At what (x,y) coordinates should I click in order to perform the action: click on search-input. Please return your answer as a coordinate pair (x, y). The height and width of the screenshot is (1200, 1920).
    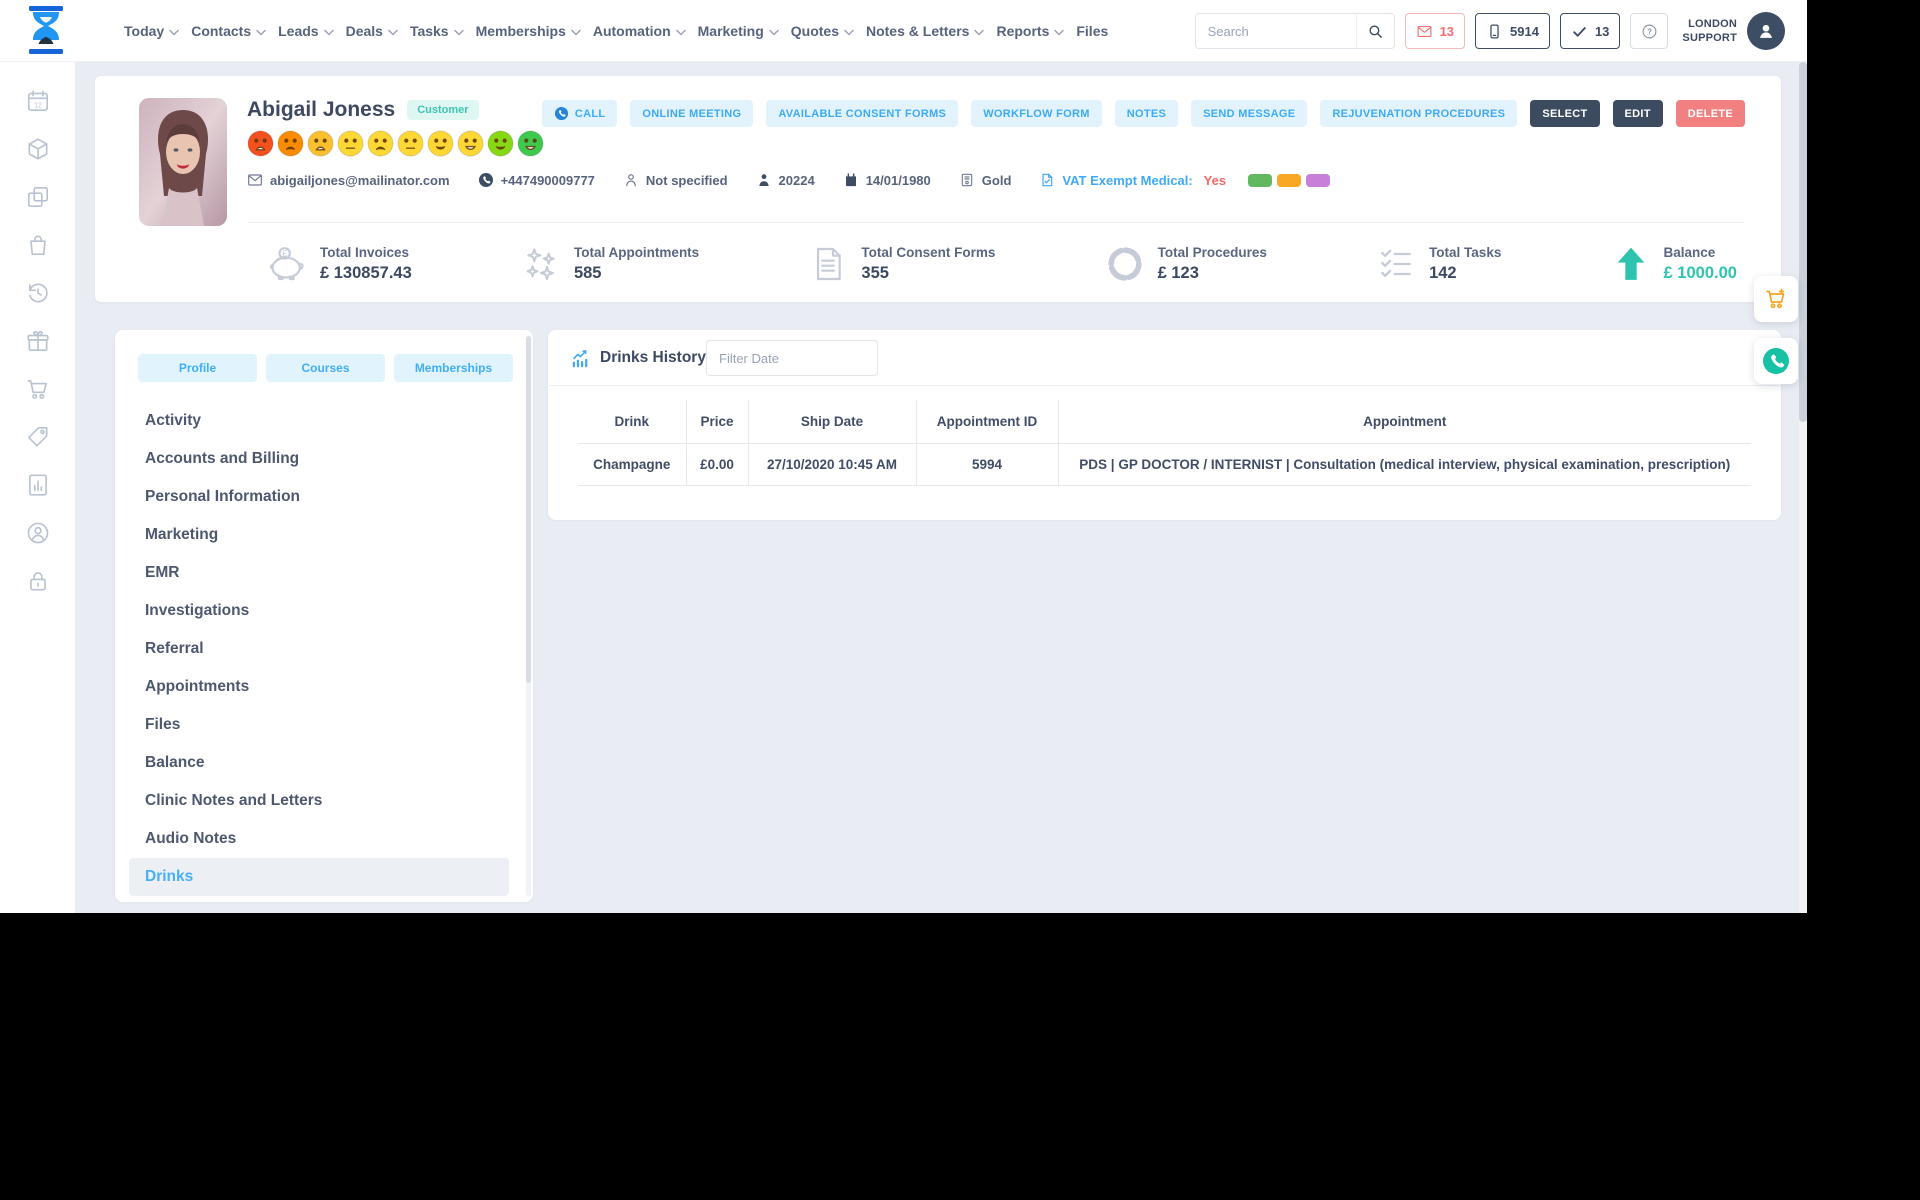
    Looking at the image, I should click on (1275, 31).